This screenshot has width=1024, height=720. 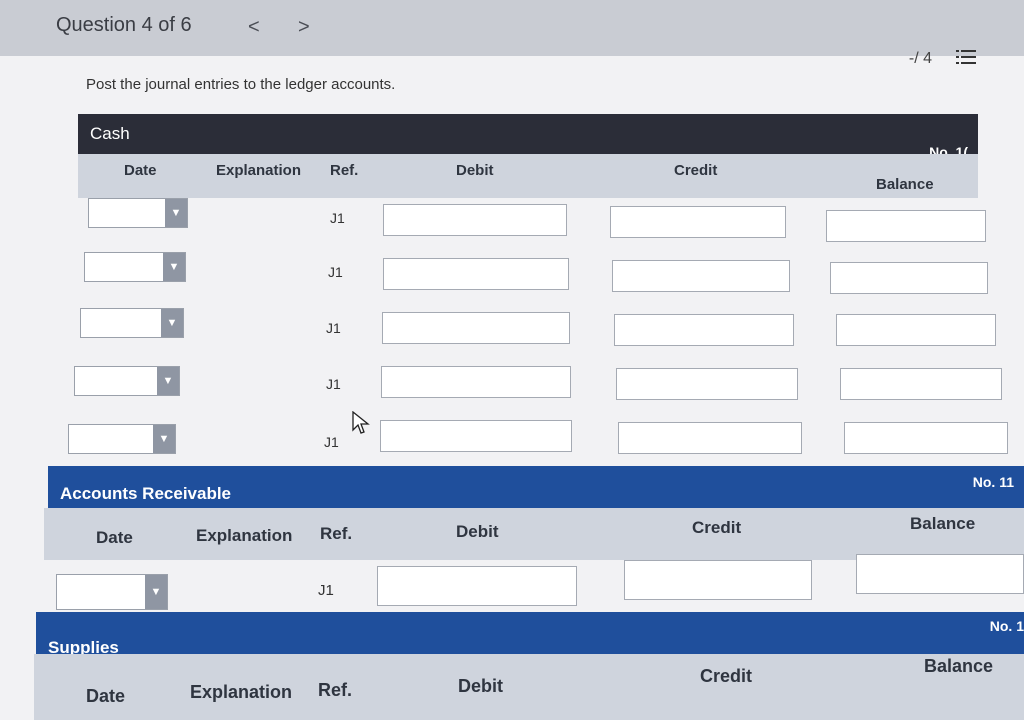 I want to click on accounts-receivable-header: Accounts Receivable No. 11, so click(x=536, y=490).